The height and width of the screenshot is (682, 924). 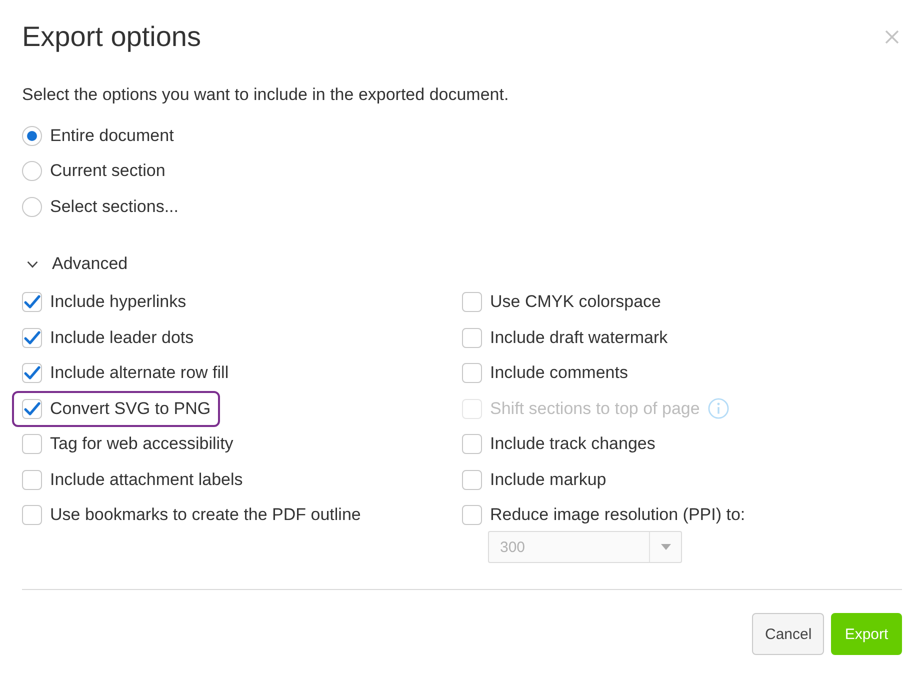 What do you see at coordinates (205, 515) in the screenshot?
I see `checkbox-label: Use bookmarks to create the PDF outline` at bounding box center [205, 515].